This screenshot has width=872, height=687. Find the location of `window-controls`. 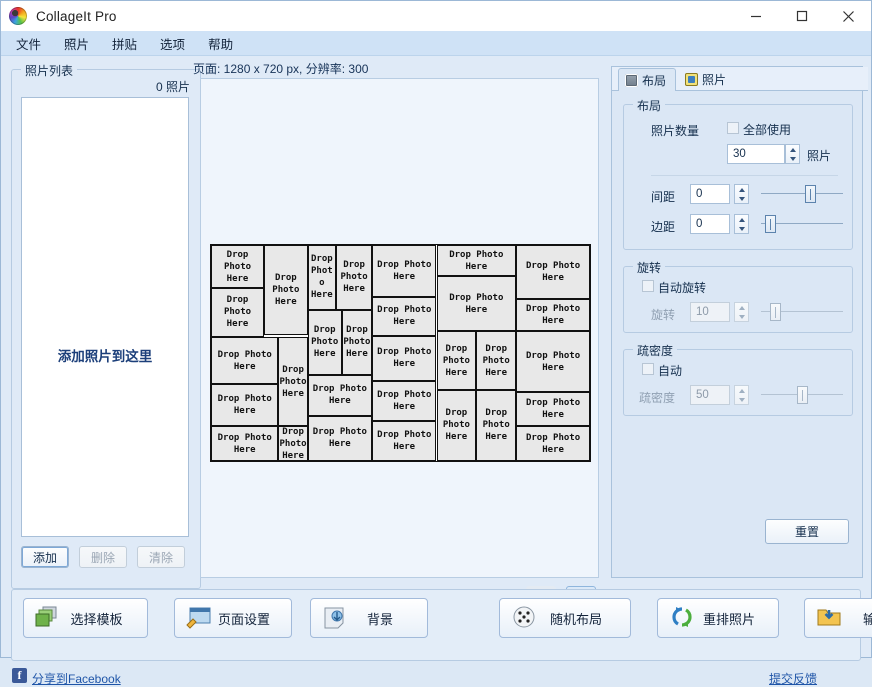

window-controls is located at coordinates (802, 16).